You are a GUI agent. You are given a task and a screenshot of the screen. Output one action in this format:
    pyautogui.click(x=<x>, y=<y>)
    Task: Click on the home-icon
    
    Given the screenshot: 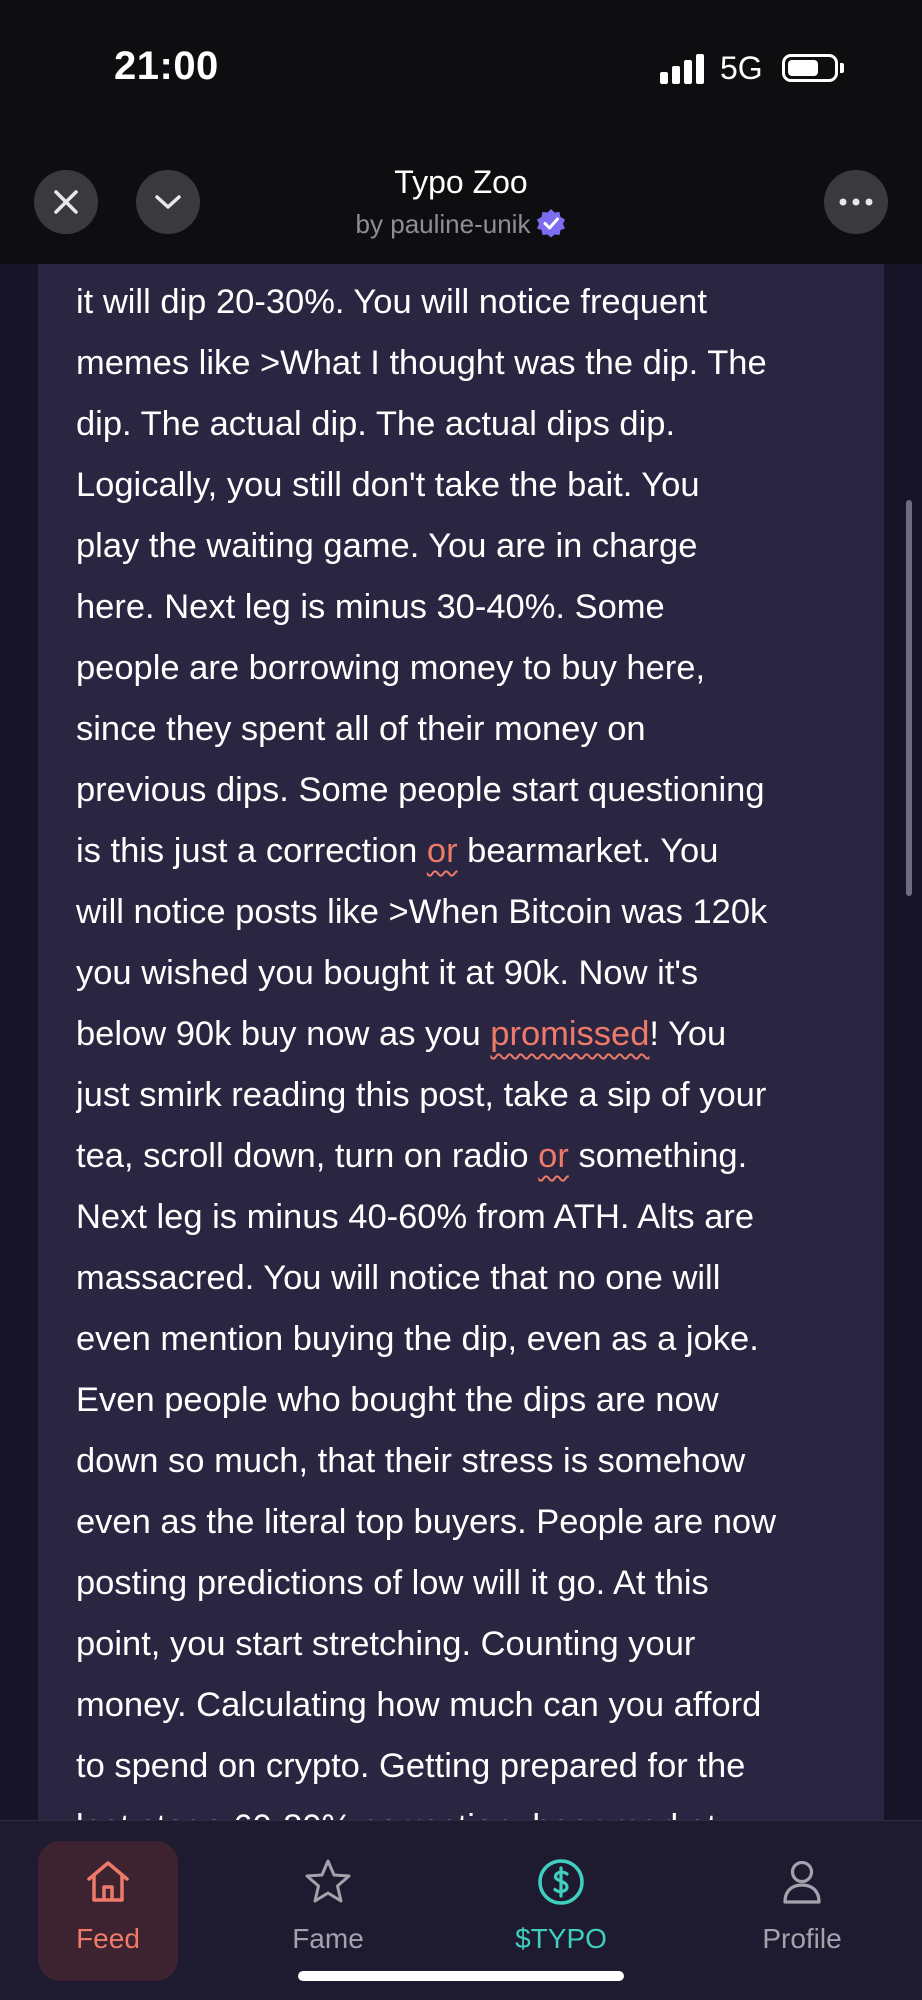 What is the action you would take?
    pyautogui.click(x=108, y=1881)
    